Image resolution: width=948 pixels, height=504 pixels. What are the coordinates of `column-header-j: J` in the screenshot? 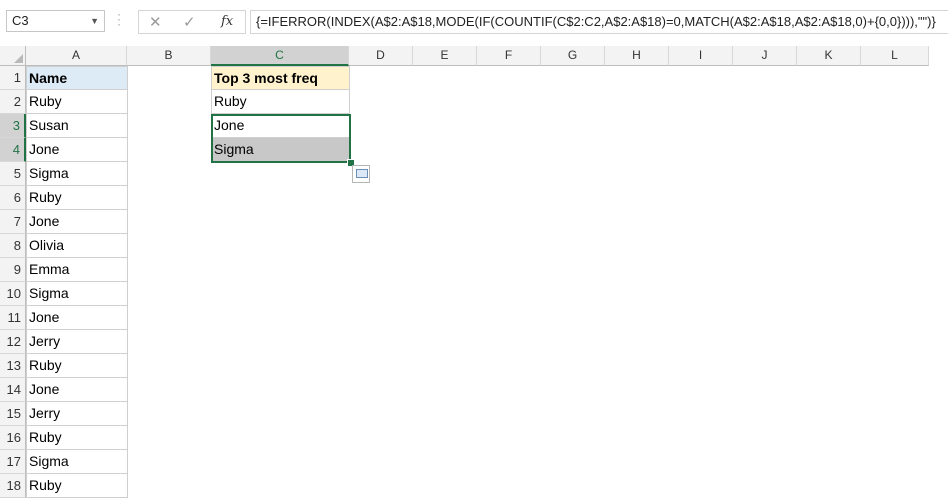 It's located at (765, 56).